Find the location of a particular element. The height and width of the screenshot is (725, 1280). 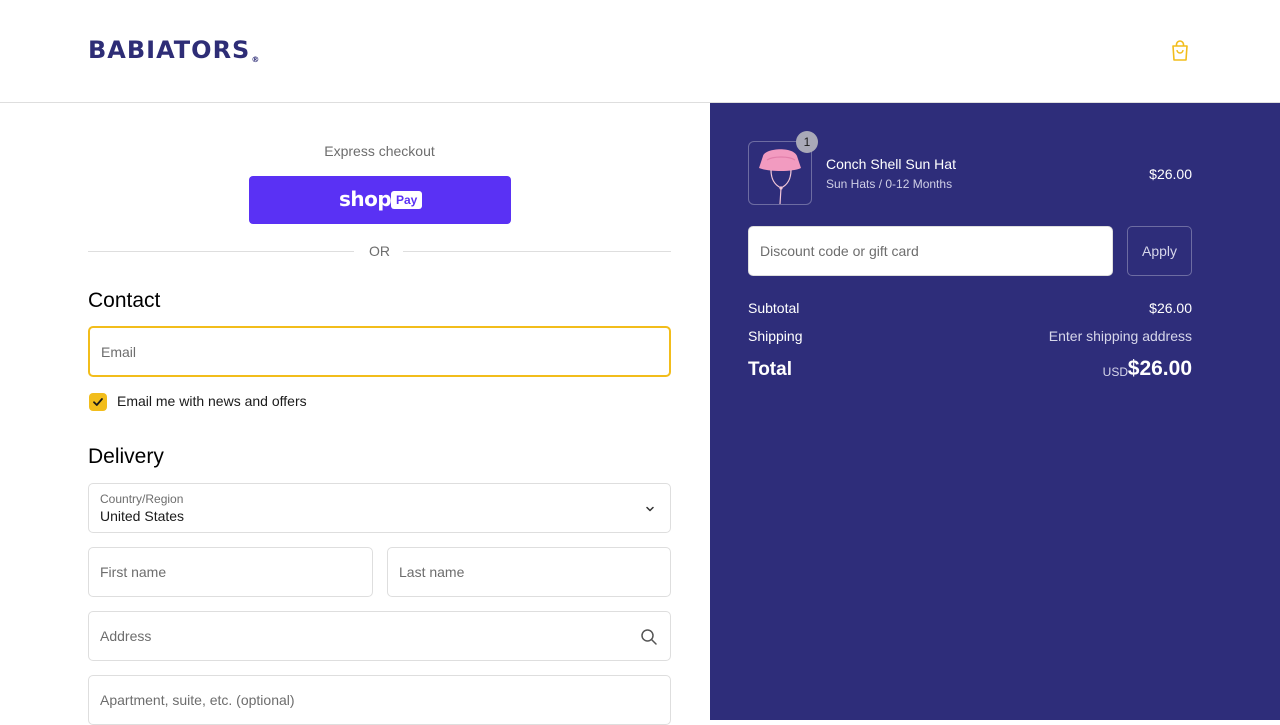

address-input is located at coordinates (379, 636).